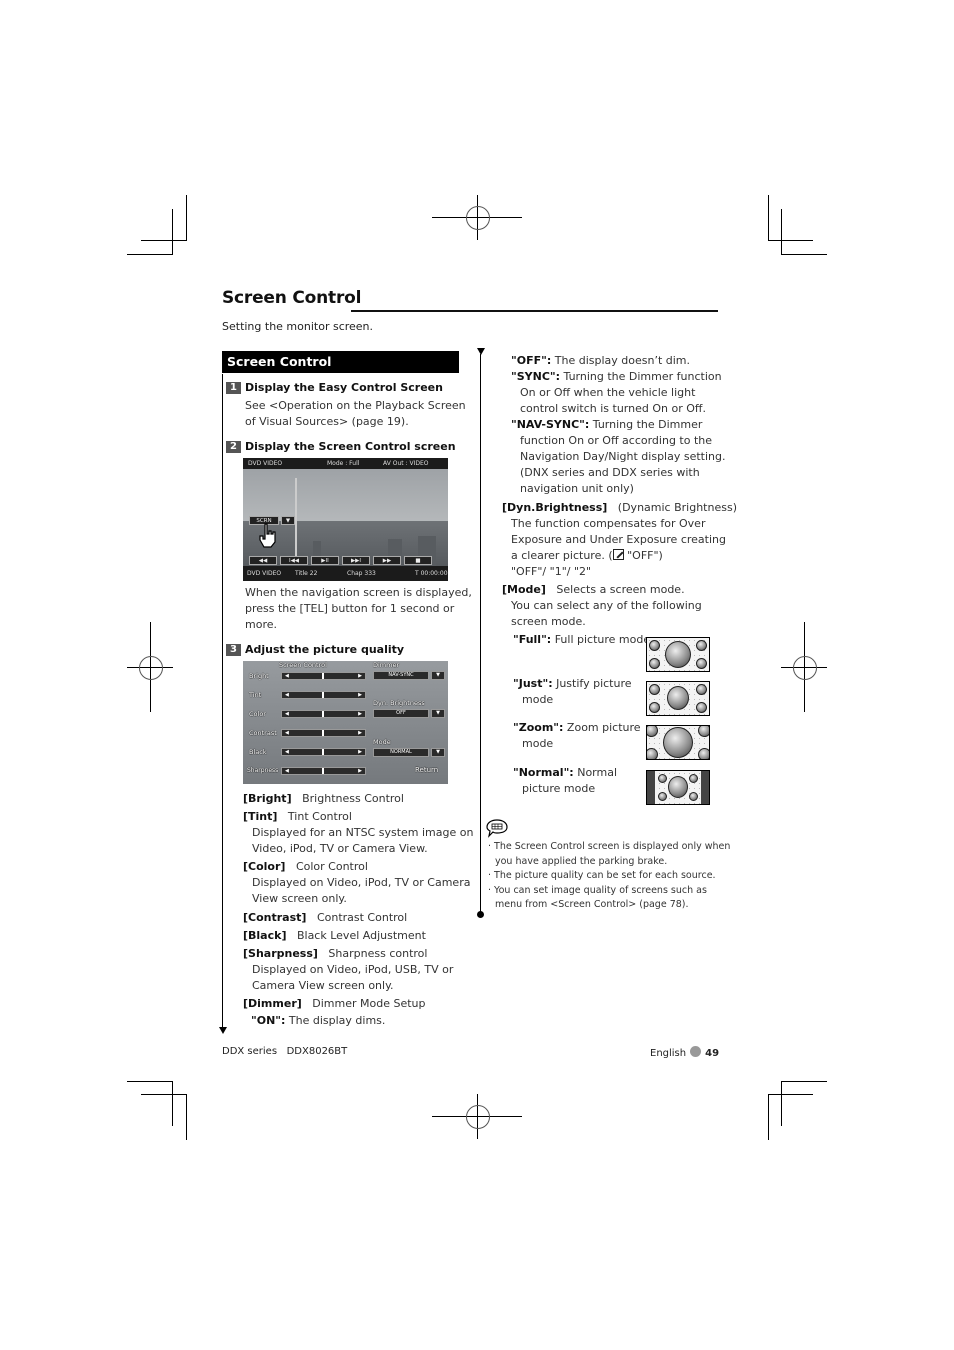  I want to click on step-number: 1, so click(233, 387).